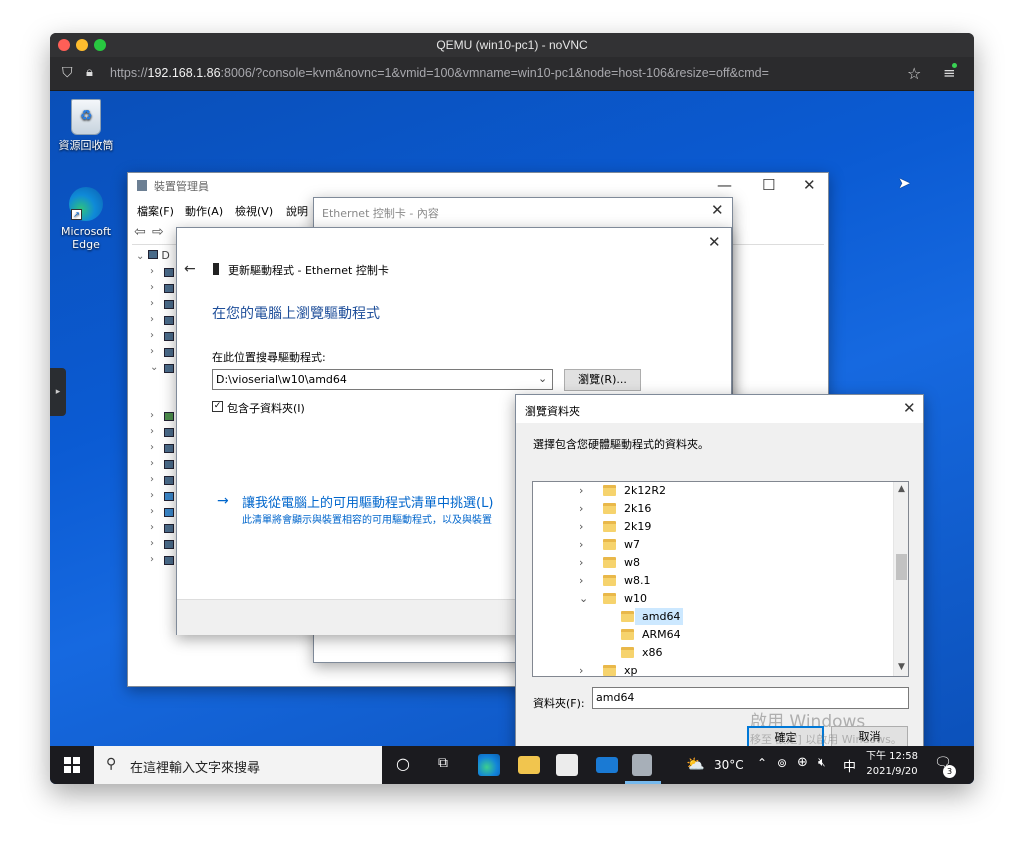 The image size is (1024, 850). Describe the element at coordinates (296, 314) in the screenshot. I see `wizard-heading: 在您的電腦上瀏覽驅動程式` at that location.